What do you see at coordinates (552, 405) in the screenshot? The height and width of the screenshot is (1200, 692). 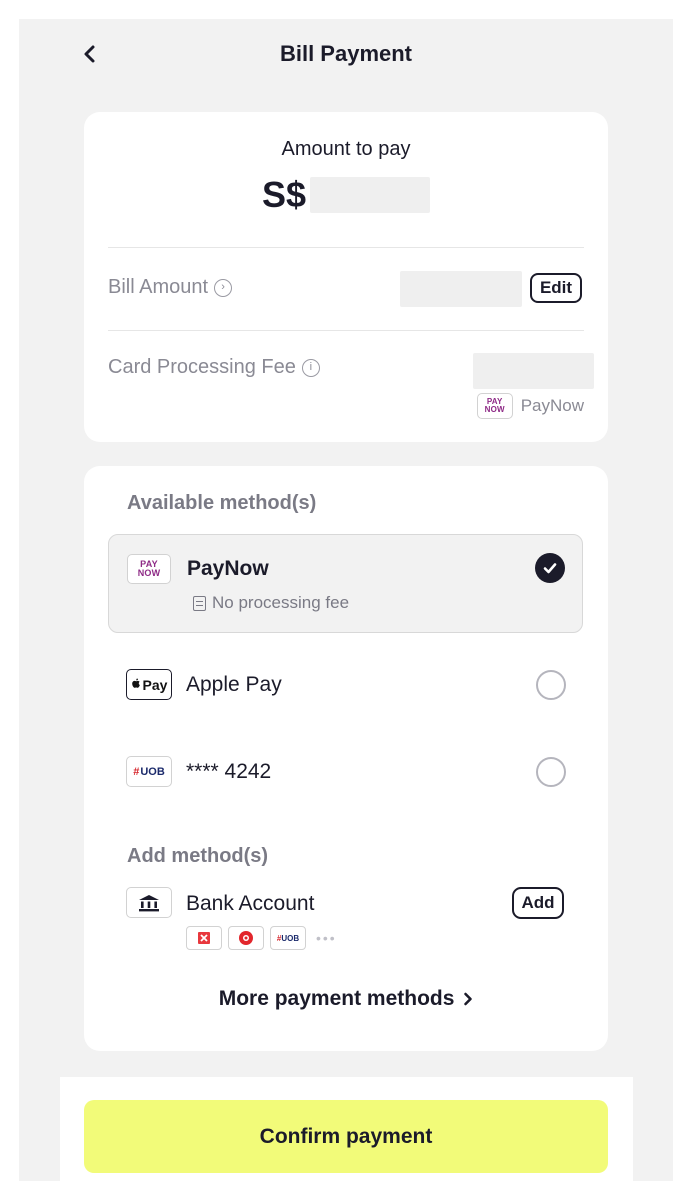 I see `fee-method-label: PayNow` at bounding box center [552, 405].